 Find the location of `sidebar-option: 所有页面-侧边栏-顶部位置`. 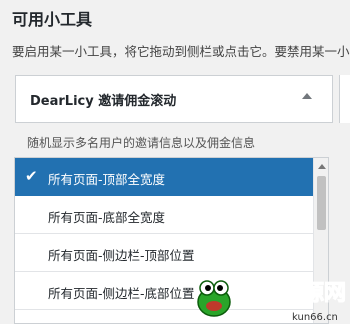

sidebar-option: 所有页面-侧边栏-顶部位置 is located at coordinates (164, 253).